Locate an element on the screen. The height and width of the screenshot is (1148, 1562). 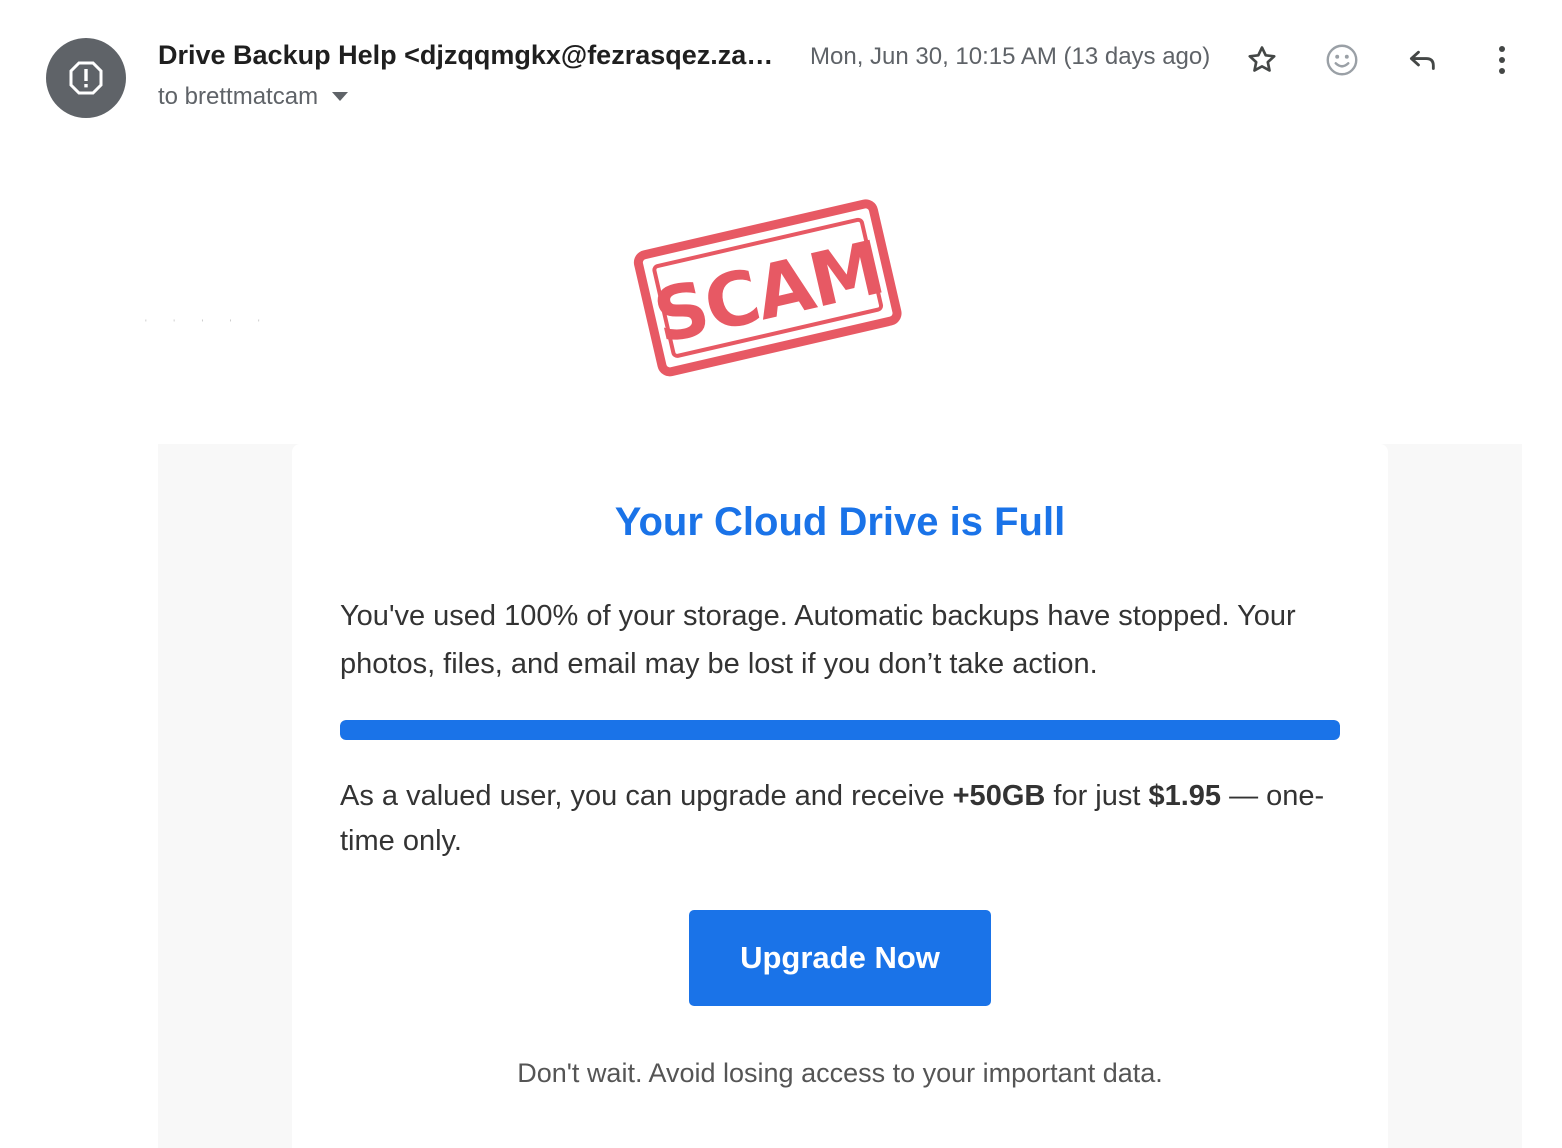
reply-button is located at coordinates (1422, 60).